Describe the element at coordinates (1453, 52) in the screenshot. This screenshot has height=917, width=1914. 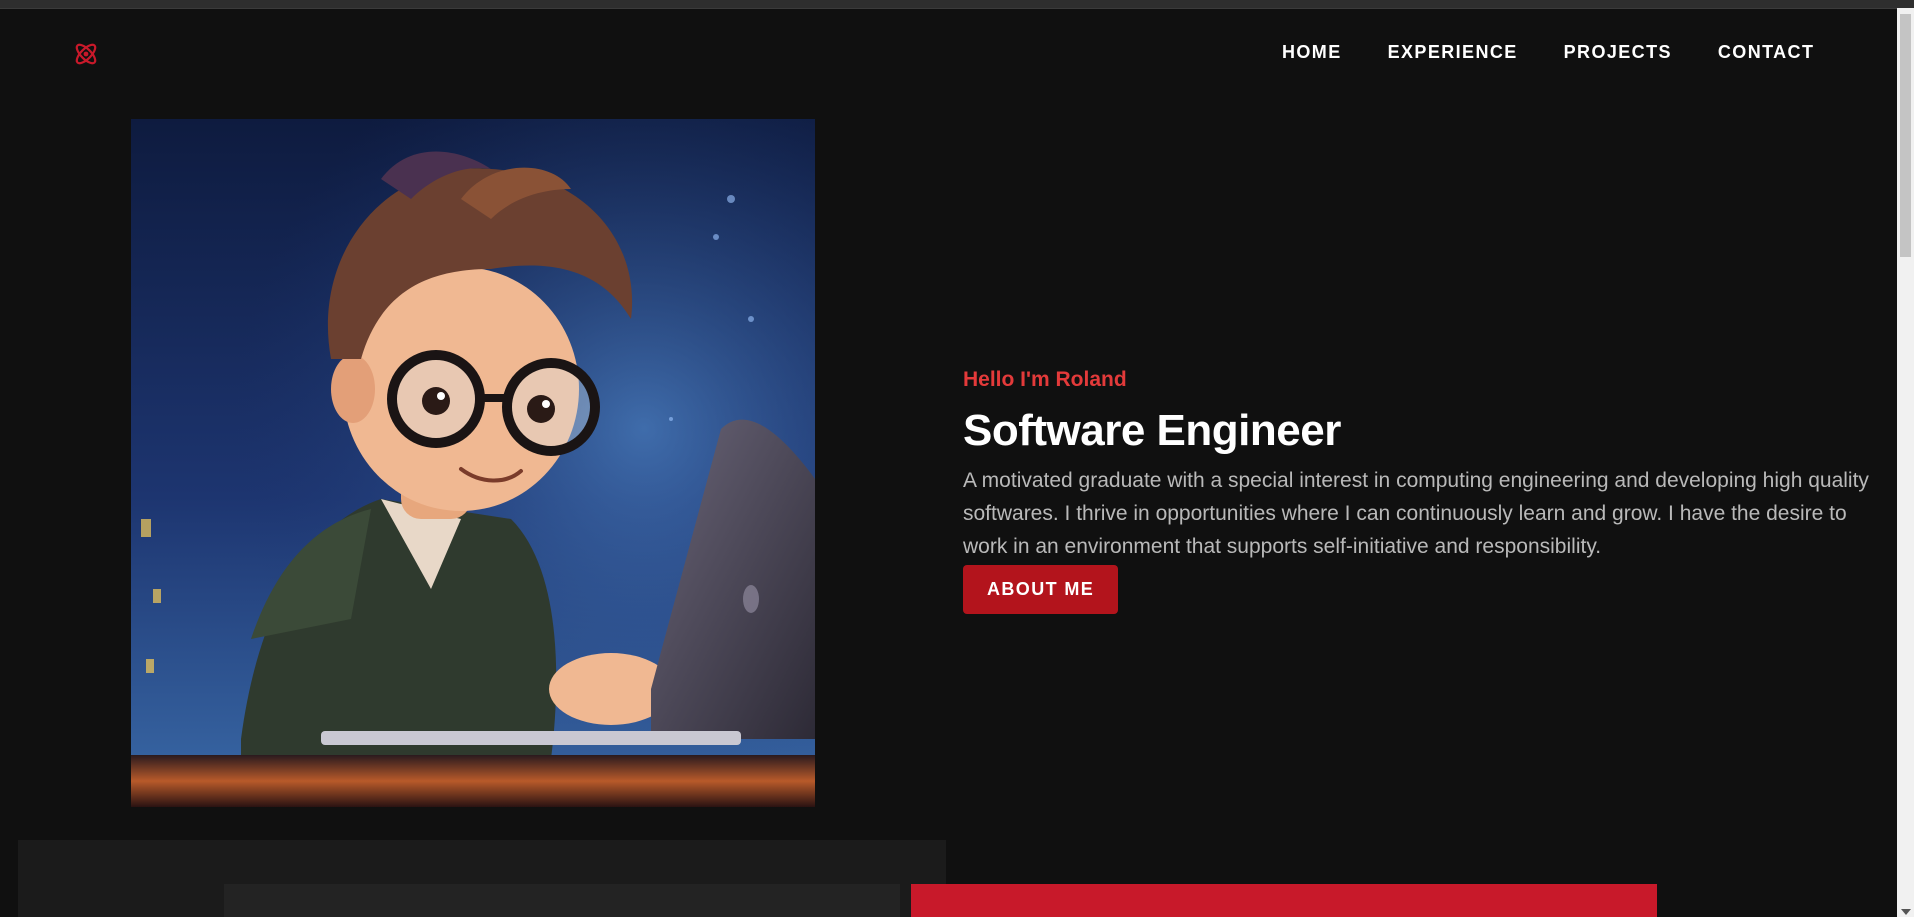
I see `nav-experience: EXPERIENCE` at that location.